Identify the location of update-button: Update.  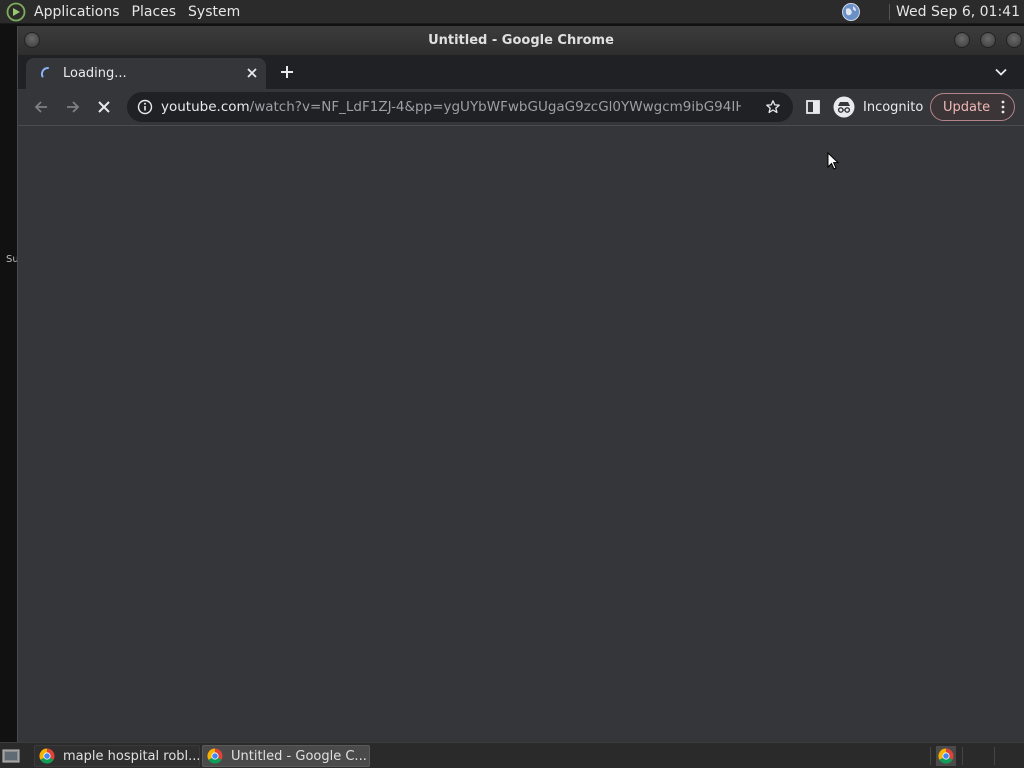
(972, 107).